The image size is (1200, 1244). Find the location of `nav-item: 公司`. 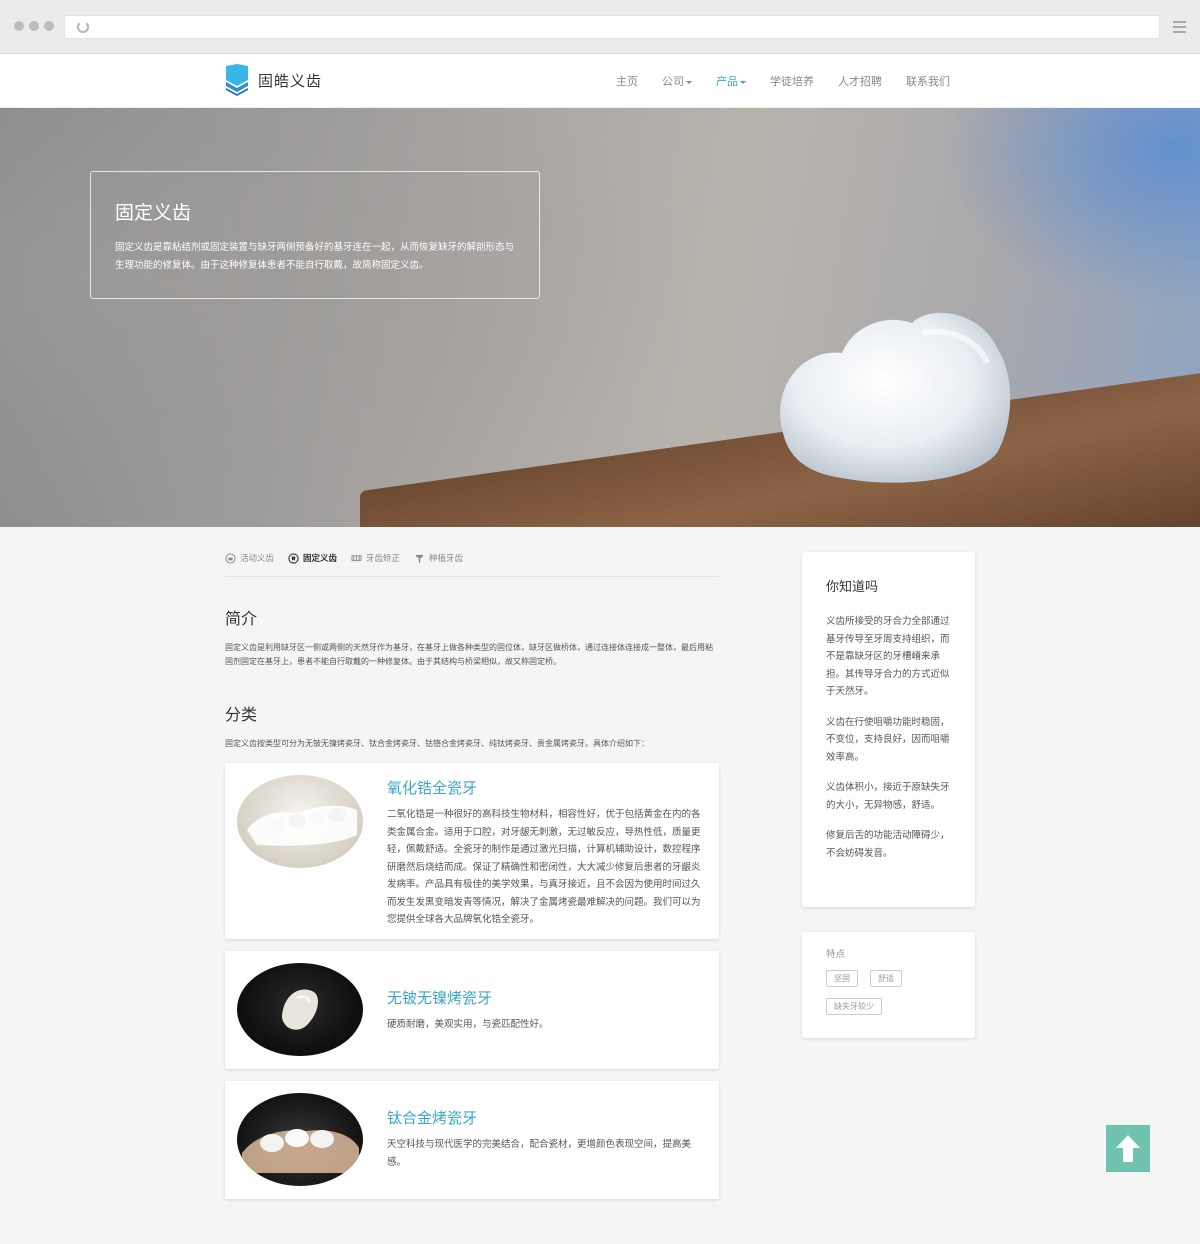

nav-item: 公司 is located at coordinates (677, 81).